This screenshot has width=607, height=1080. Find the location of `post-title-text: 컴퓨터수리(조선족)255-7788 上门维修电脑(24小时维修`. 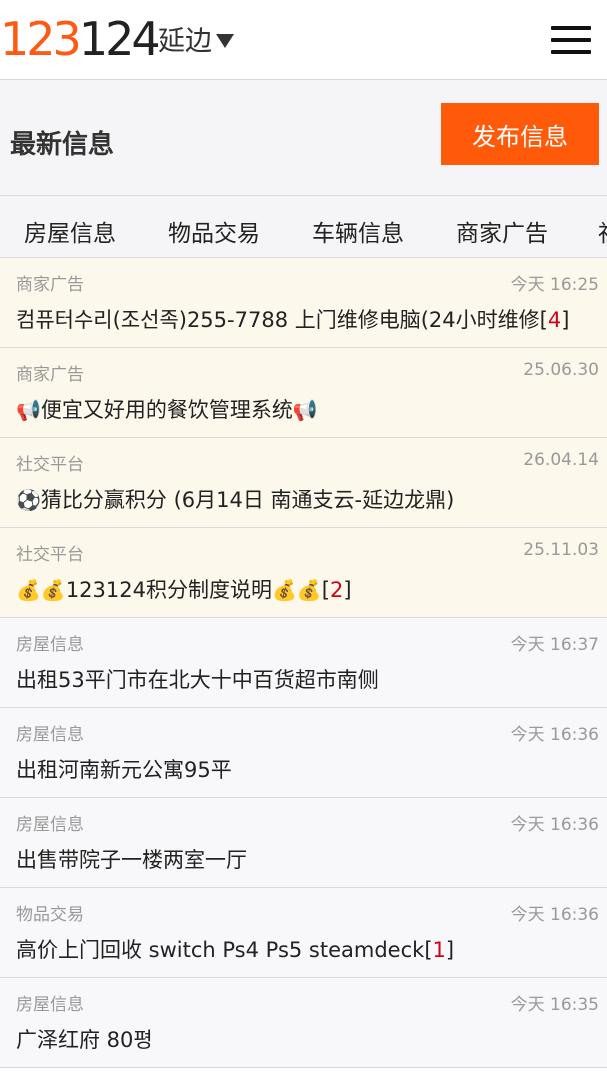

post-title-text: 컴퓨터수리(조선족)255-7788 上门维修电脑(24小时维修 is located at coordinates (278, 320).